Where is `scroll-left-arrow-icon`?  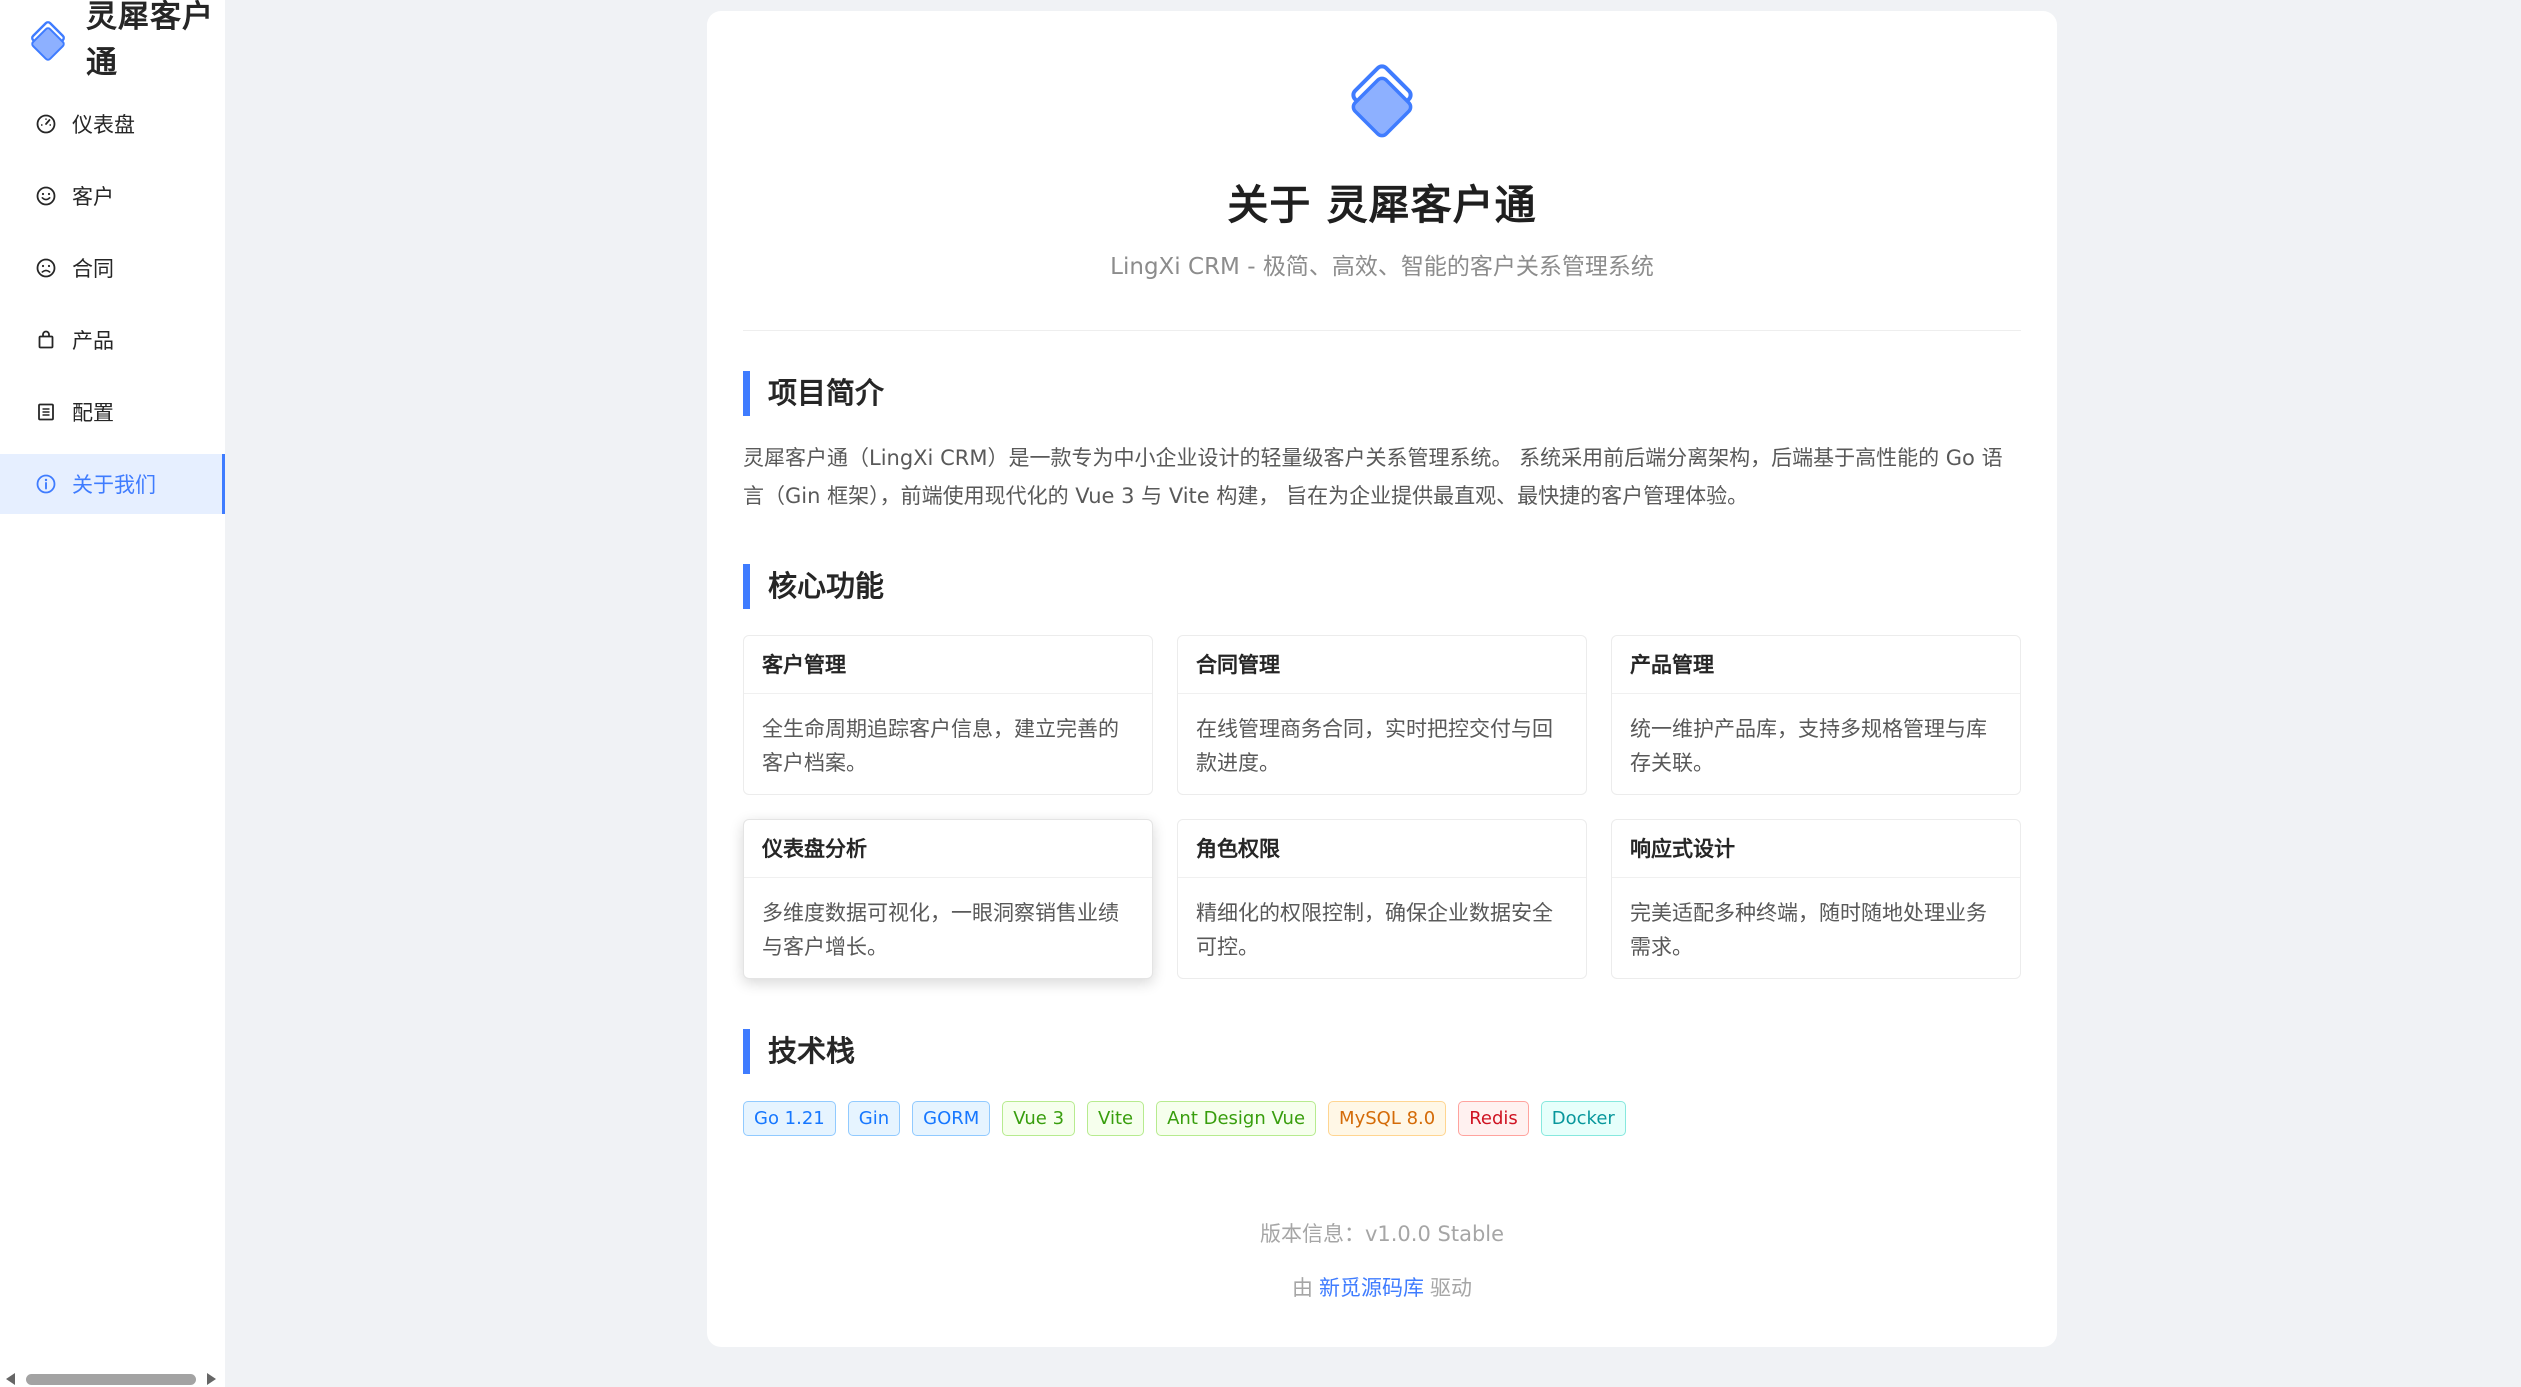 scroll-left-arrow-icon is located at coordinates (10, 1379).